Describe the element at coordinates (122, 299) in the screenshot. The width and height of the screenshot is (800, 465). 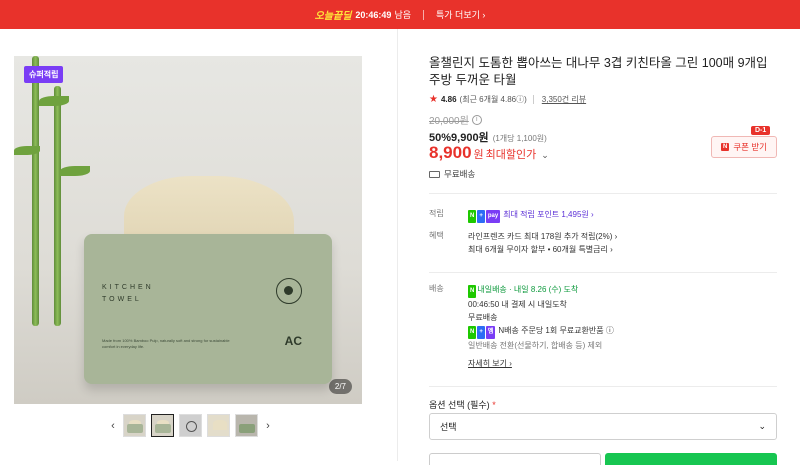
I see `box-text-line2: TOWEL` at that location.